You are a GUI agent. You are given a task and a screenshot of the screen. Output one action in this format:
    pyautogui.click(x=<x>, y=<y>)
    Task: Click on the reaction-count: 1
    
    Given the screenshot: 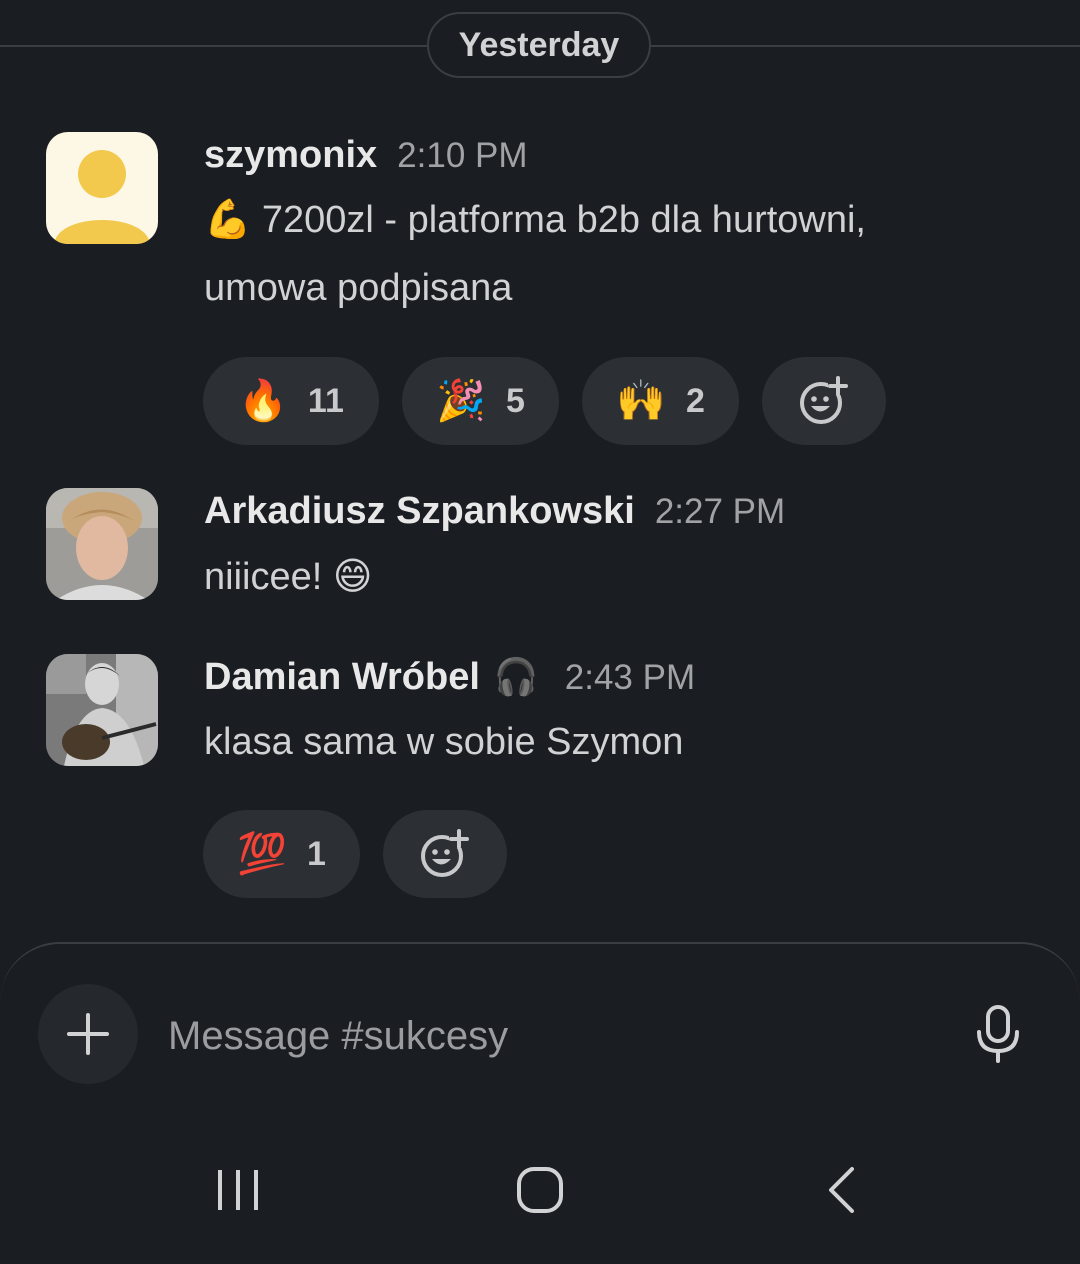 What is the action you would take?
    pyautogui.click(x=316, y=853)
    